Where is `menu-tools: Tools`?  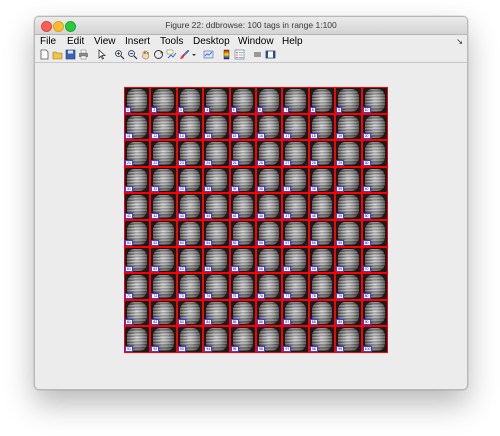 menu-tools: Tools is located at coordinates (171, 41).